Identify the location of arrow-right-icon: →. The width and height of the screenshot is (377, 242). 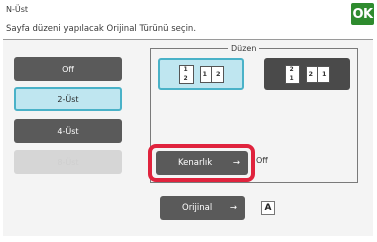
(233, 208).